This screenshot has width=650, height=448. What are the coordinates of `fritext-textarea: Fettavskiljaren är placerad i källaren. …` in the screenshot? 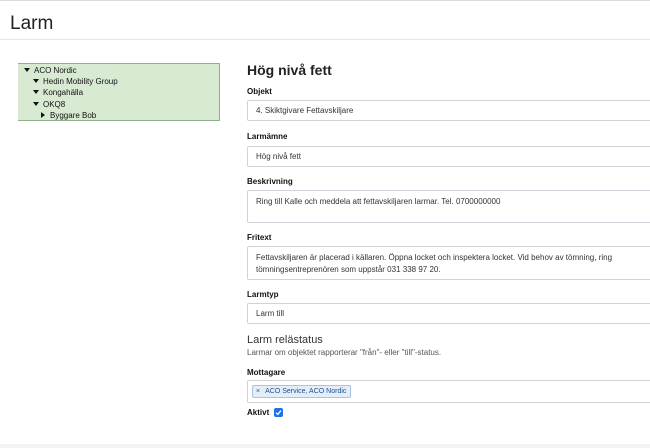 It's located at (448, 263).